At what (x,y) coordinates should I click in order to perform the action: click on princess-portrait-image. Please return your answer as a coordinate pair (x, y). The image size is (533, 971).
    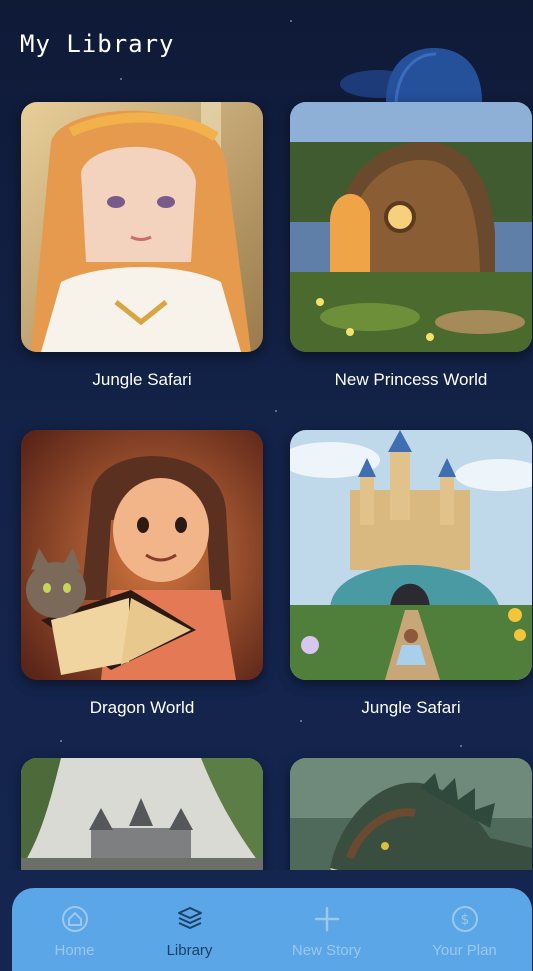
    Looking at the image, I should click on (142, 227).